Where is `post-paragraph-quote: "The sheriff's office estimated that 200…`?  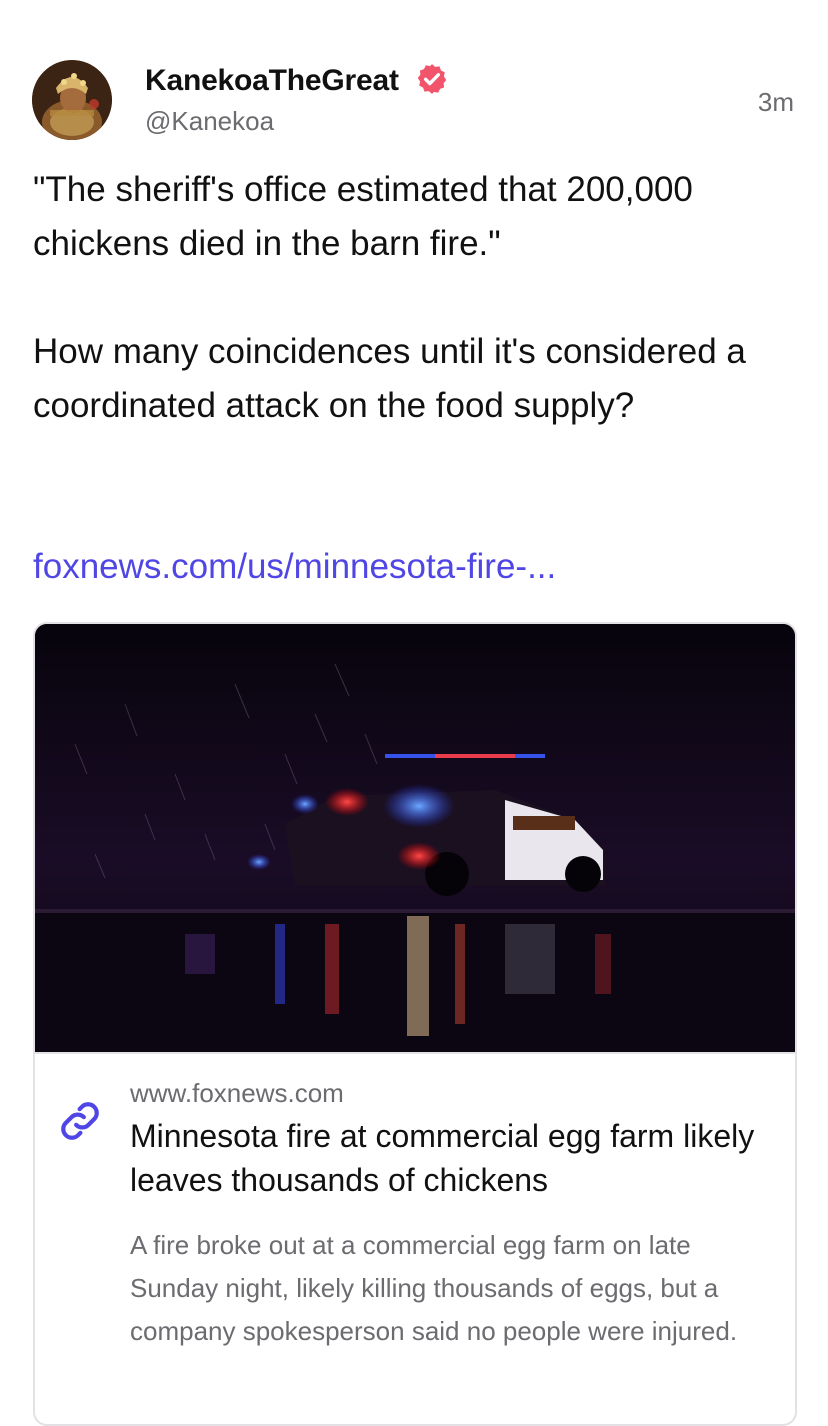 post-paragraph-quote: "The sheriff's office estimated that 200… is located at coordinates (363, 216).